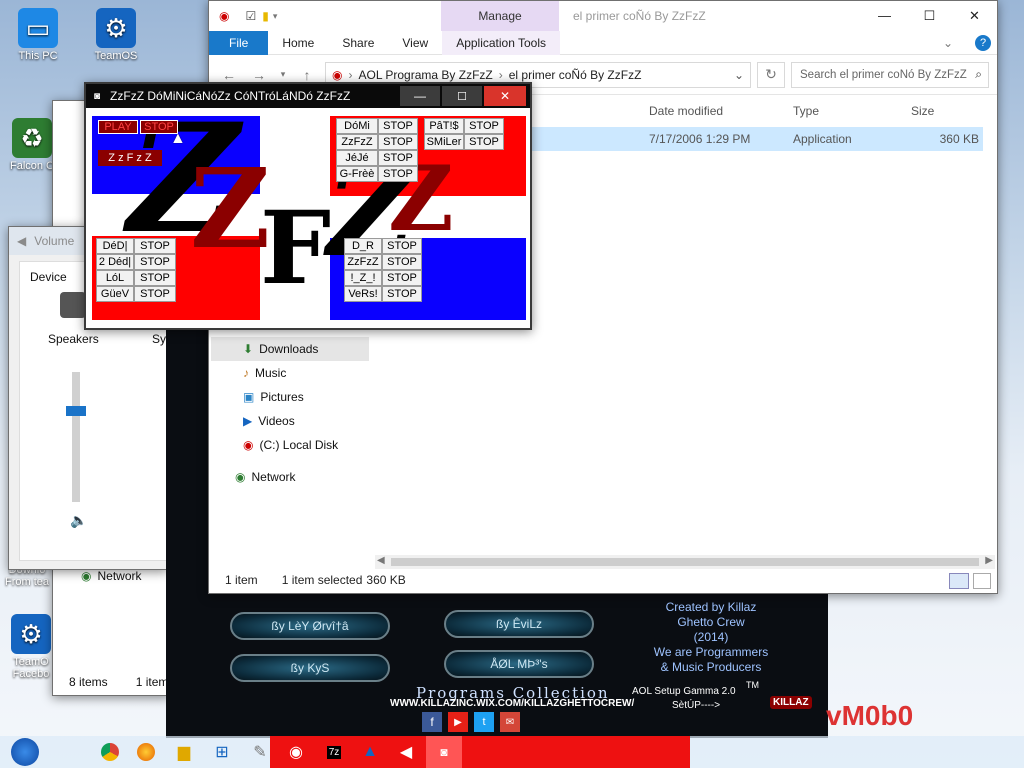 The width and height of the screenshot is (1024, 768). What do you see at coordinates (510, 722) in the screenshot?
I see `gmail-icon: ✉` at bounding box center [510, 722].